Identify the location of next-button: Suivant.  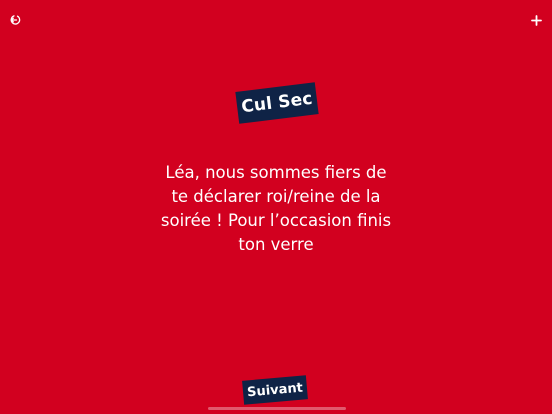
(275, 390).